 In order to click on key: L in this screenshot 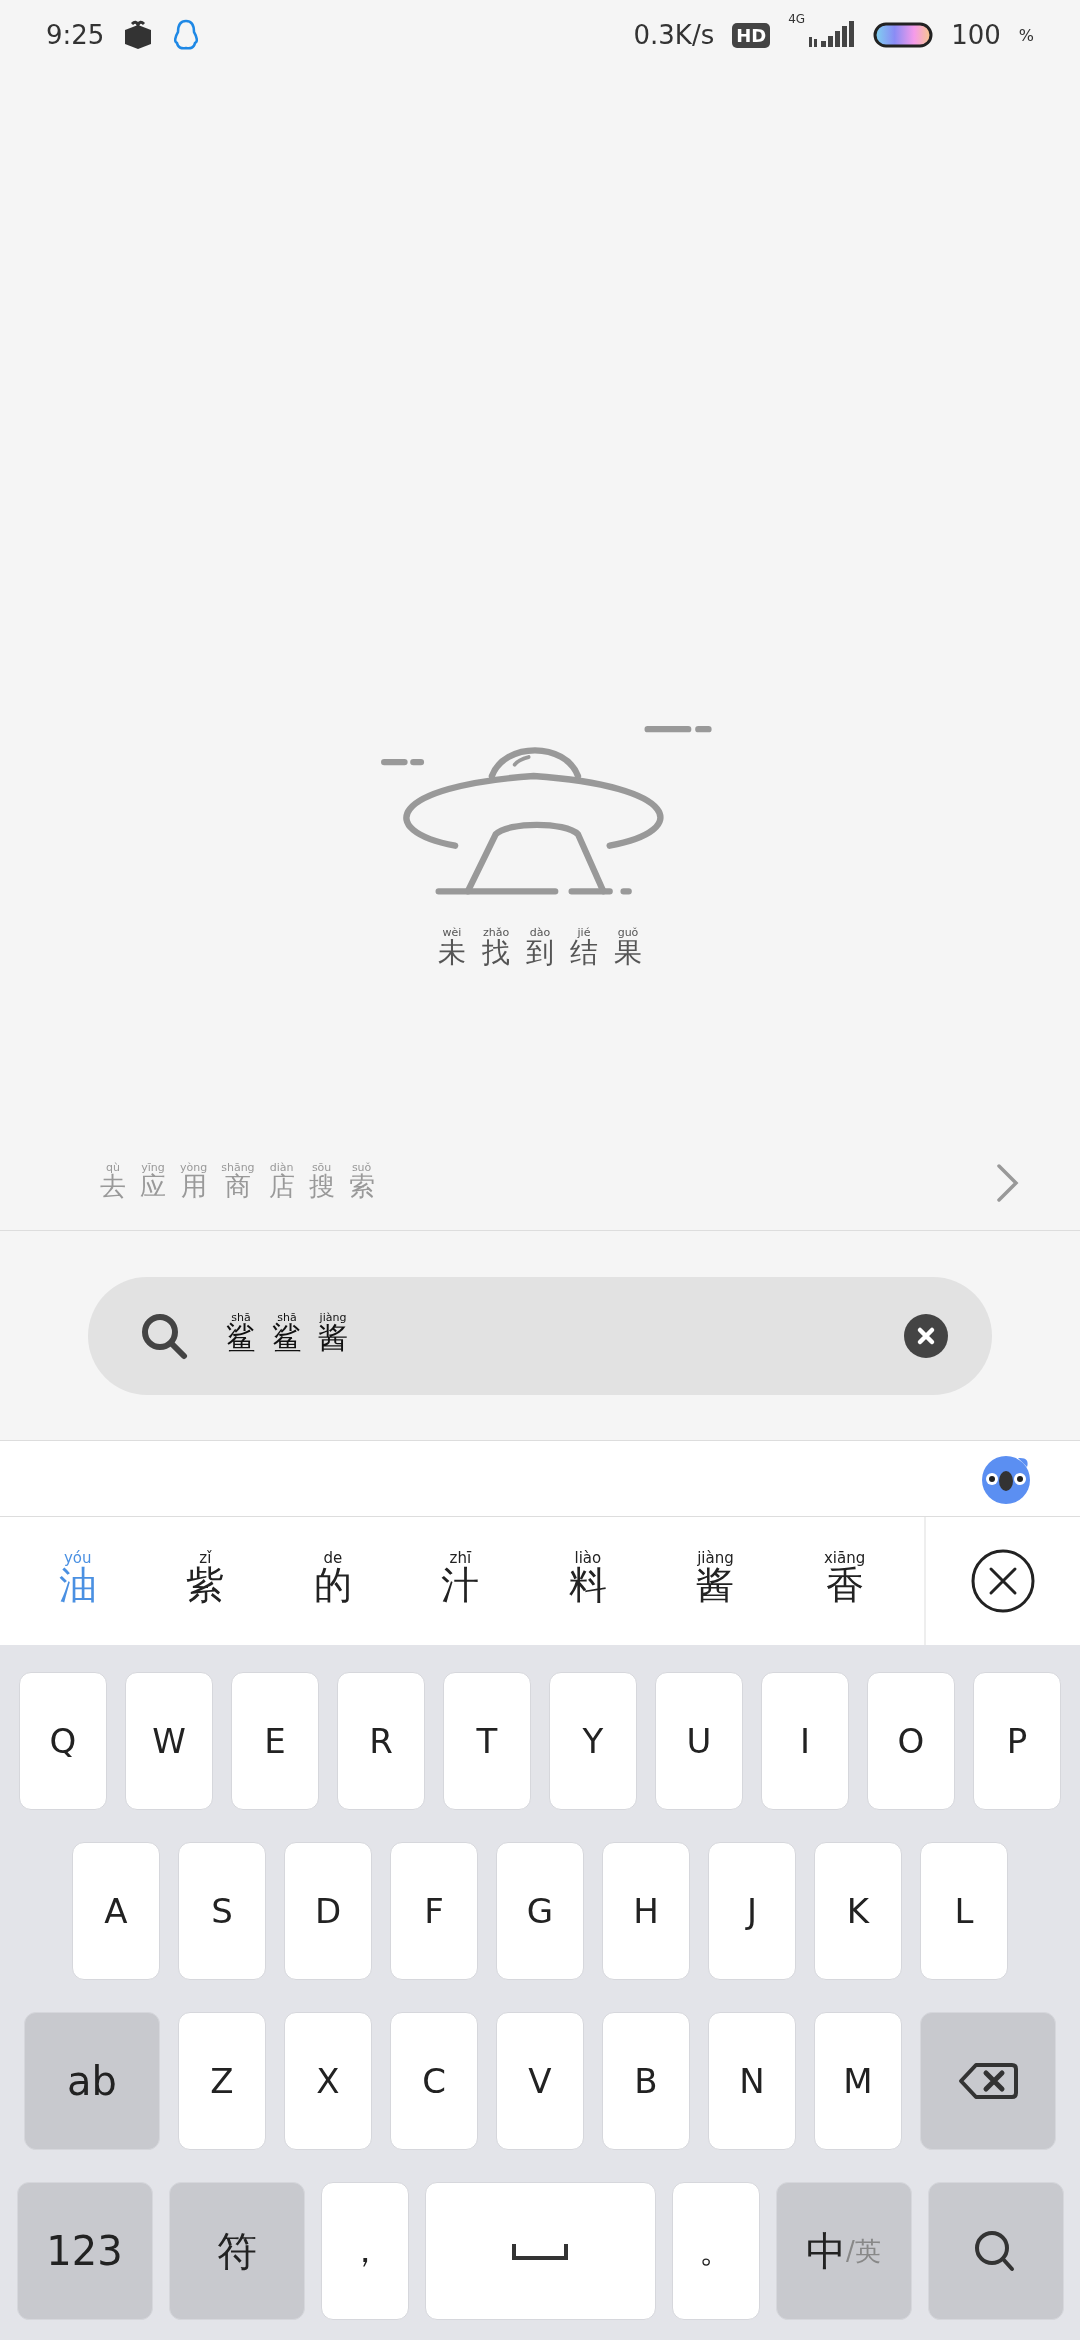, I will do `click(964, 1911)`.